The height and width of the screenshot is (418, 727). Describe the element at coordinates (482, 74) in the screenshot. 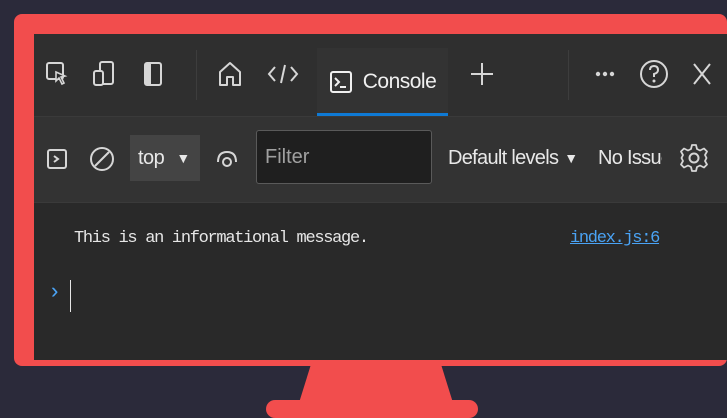

I see `add-tab-icon` at that location.